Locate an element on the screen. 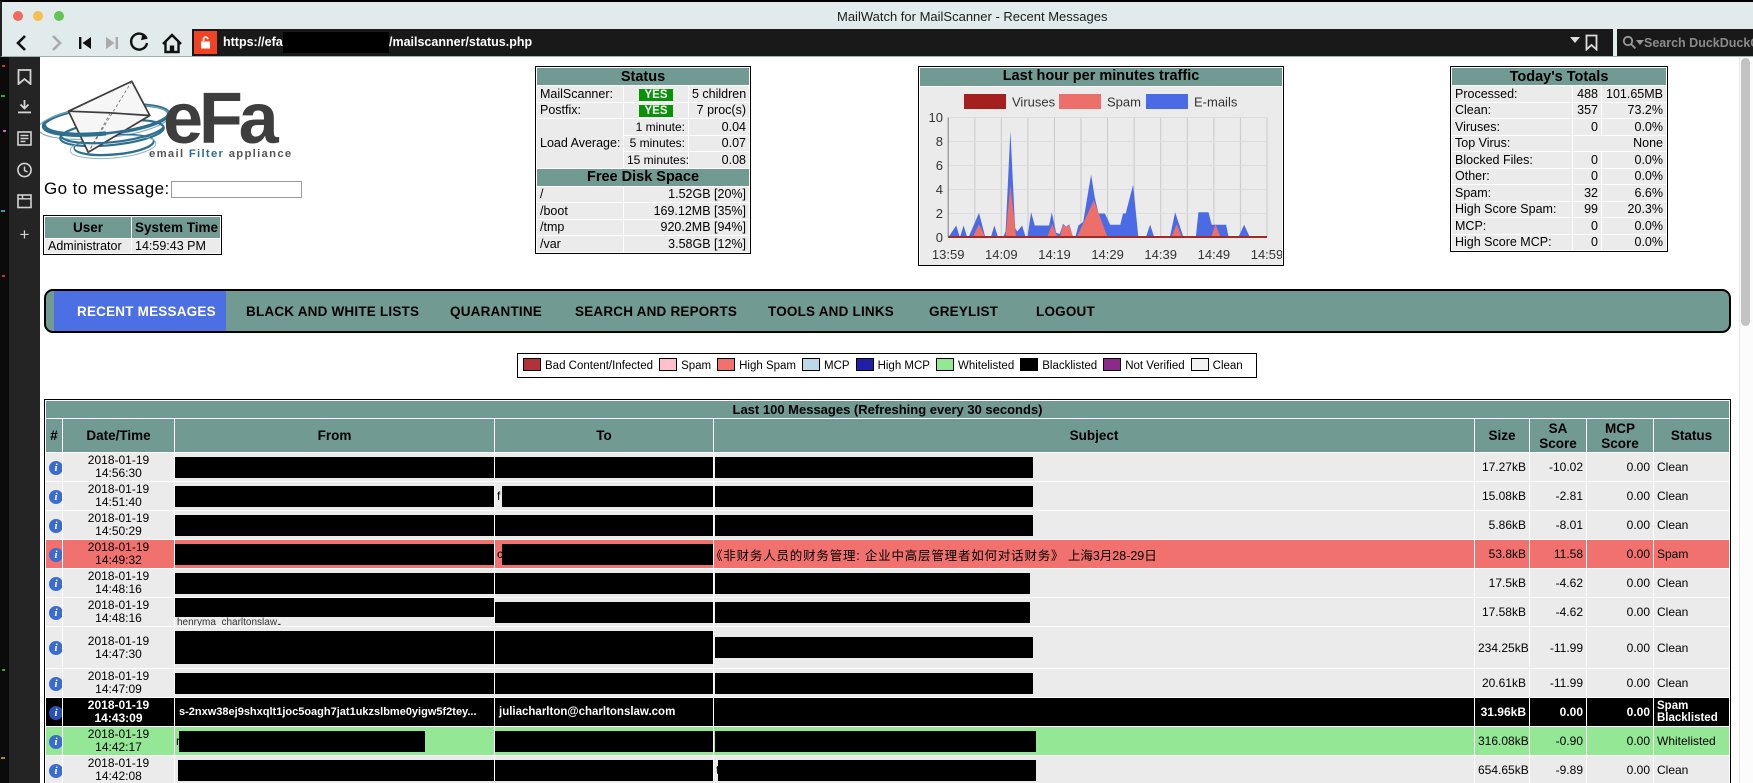 The width and height of the screenshot is (1753, 783). svg-text: 13:59 is located at coordinates (948, 254).